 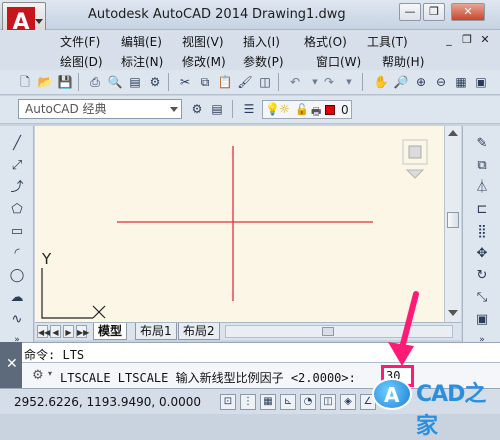 What do you see at coordinates (330, 110) in the screenshot?
I see `layer-color-swatch` at bounding box center [330, 110].